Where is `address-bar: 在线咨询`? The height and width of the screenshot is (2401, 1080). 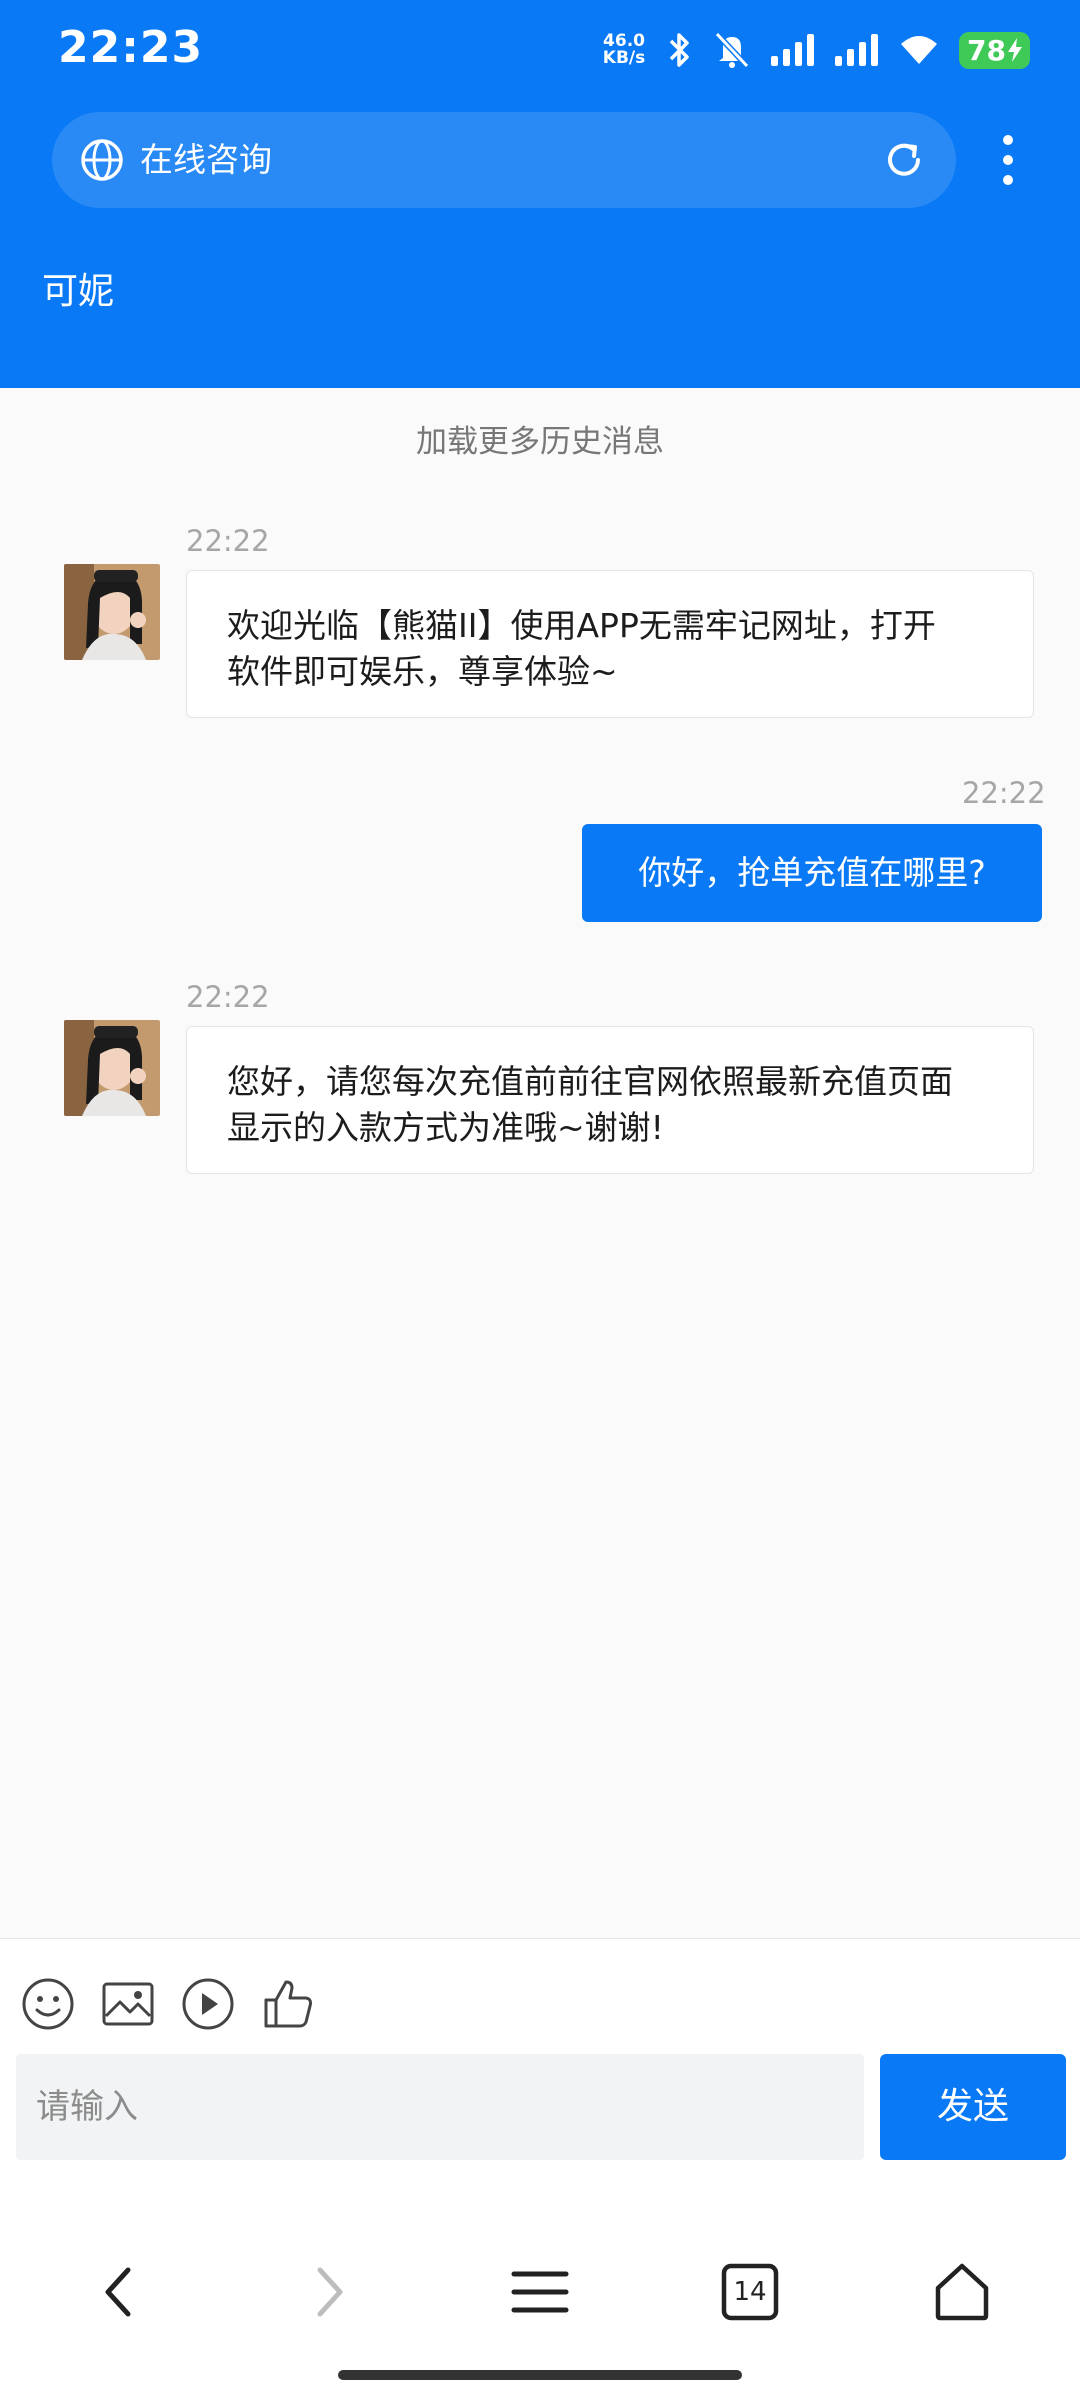 address-bar: 在线咨询 is located at coordinates (504, 160).